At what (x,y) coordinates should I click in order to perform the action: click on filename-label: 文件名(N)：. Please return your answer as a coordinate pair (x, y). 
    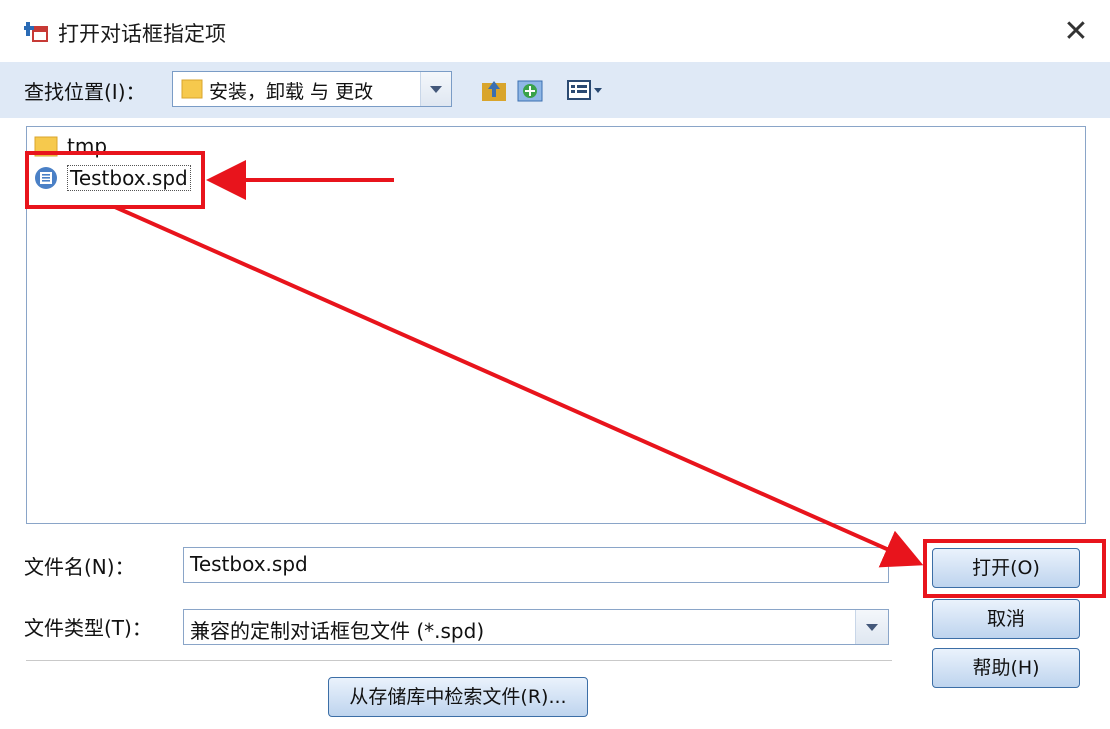
    Looking at the image, I should click on (79, 567).